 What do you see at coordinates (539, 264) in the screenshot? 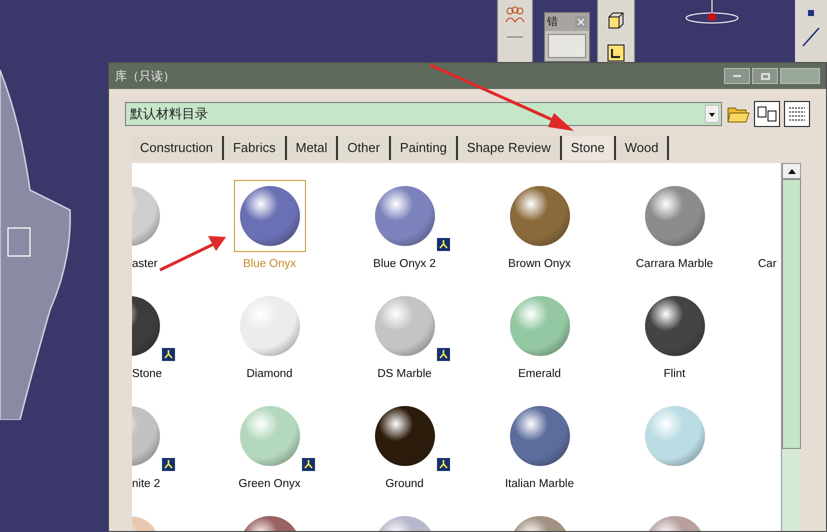
I see `material-label: Brown Onyx` at bounding box center [539, 264].